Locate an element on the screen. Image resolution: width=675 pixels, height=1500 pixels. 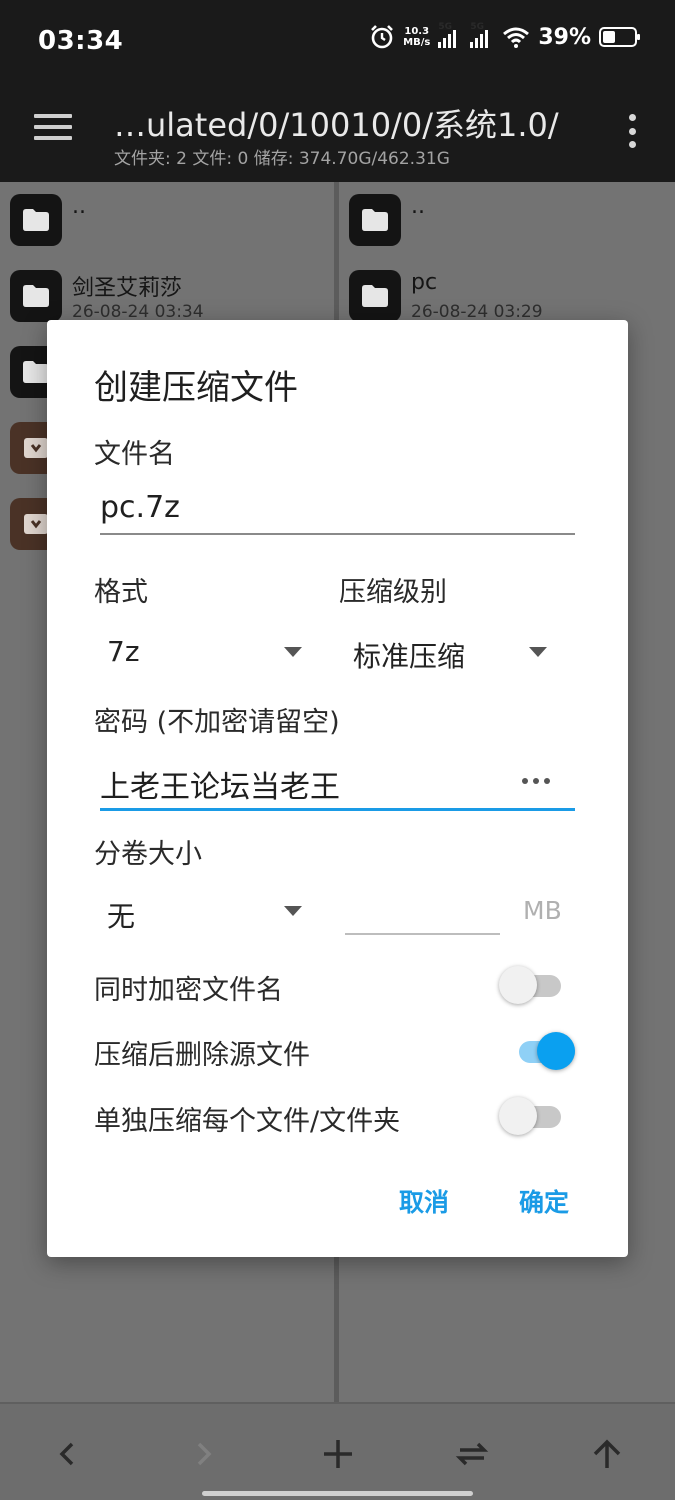
option-label: 单独压缩每个文件/文件夹 is located at coordinates (247, 1121).